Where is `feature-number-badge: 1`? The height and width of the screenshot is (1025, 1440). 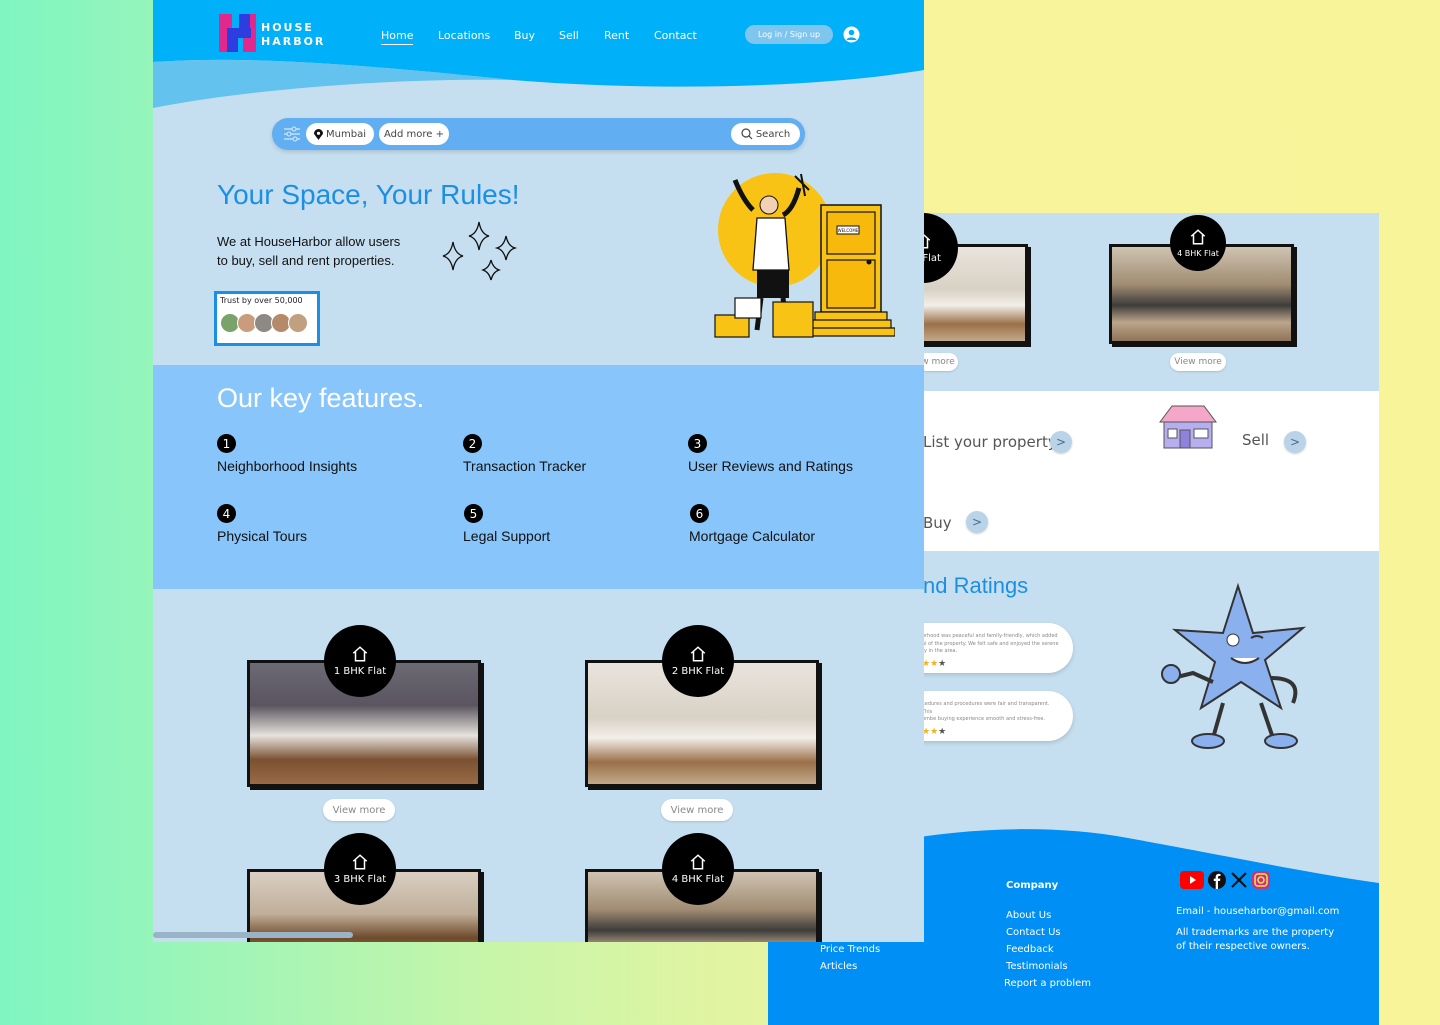
feature-number-badge: 1 is located at coordinates (226, 443).